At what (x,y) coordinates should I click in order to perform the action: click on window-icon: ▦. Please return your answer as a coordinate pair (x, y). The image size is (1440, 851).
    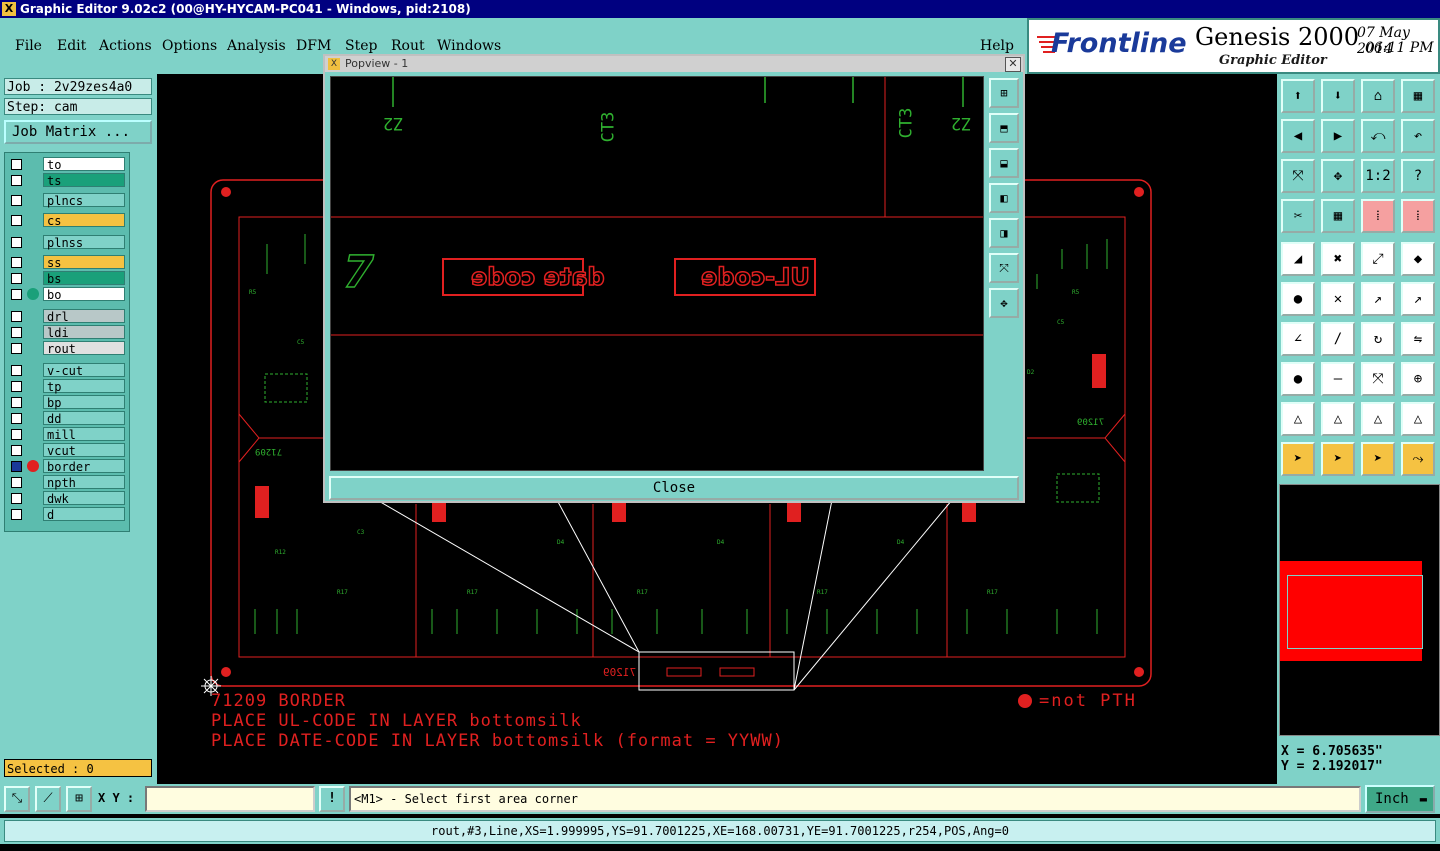
    Looking at the image, I should click on (1418, 96).